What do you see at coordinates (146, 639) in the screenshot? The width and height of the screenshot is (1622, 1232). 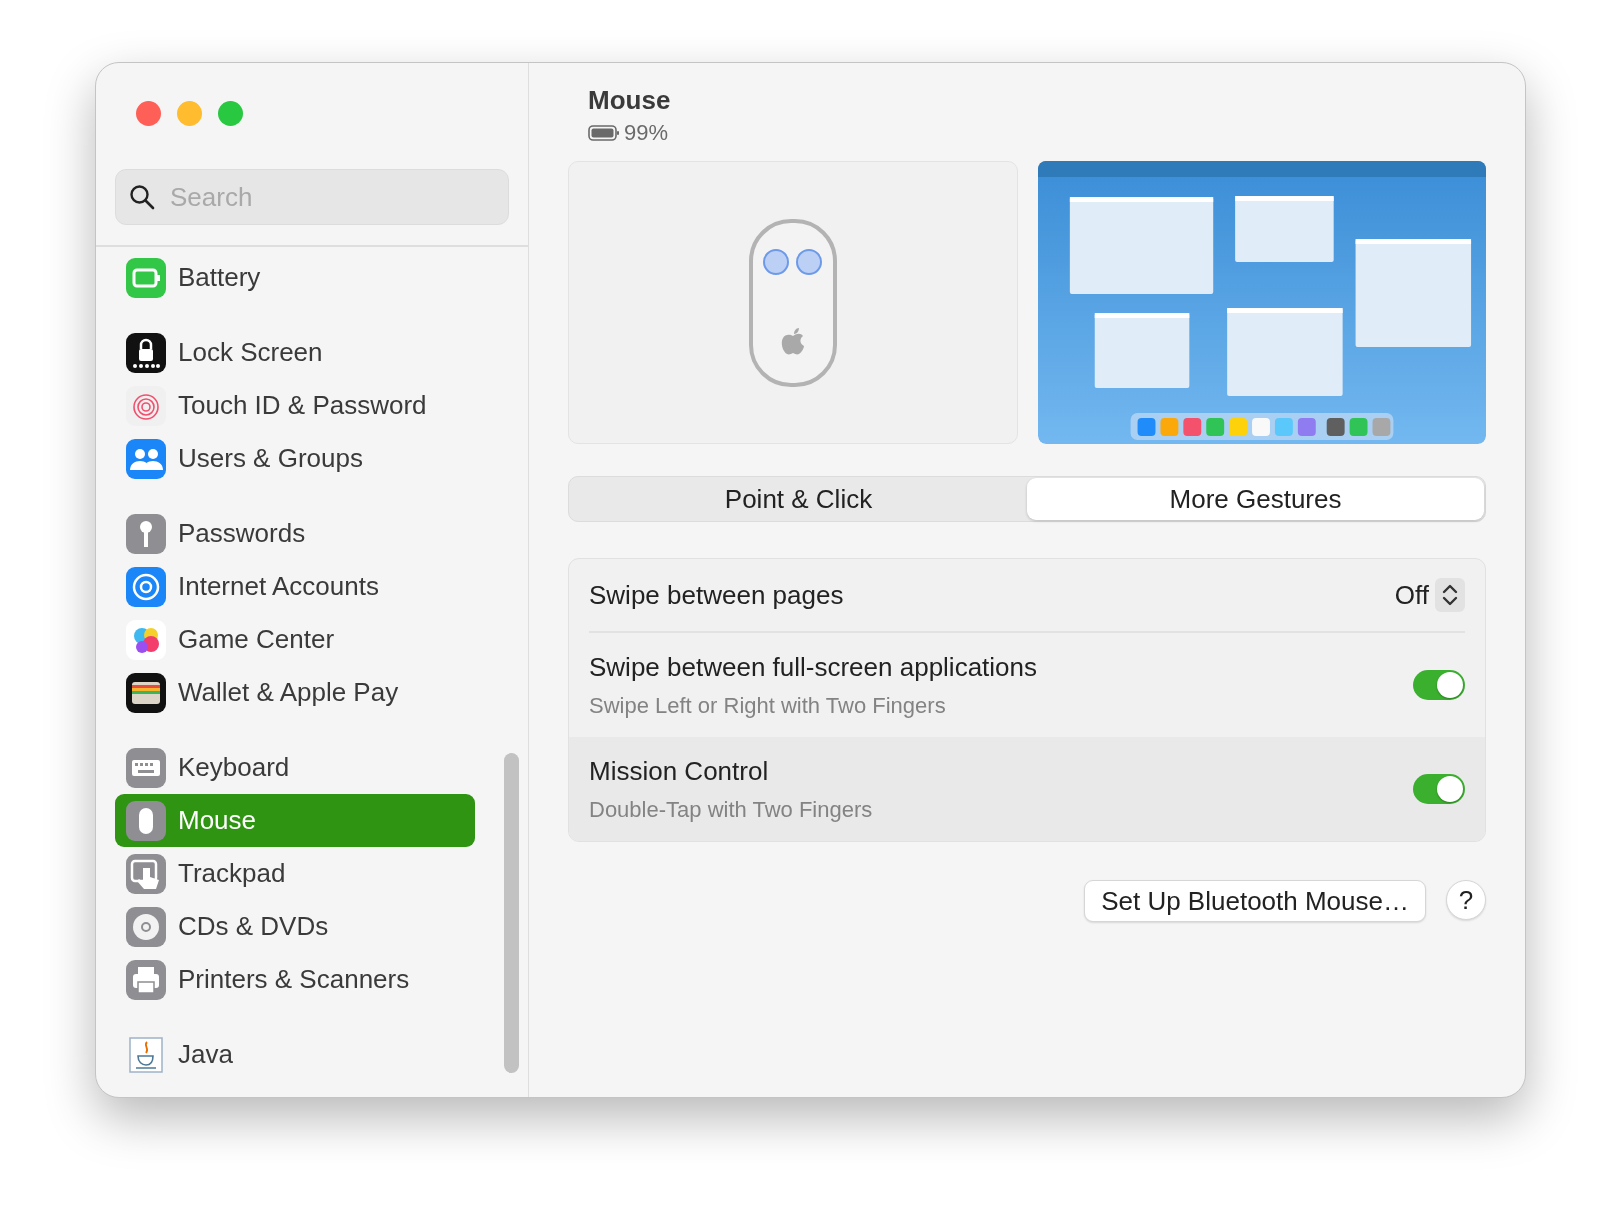 I see `bubbles-icon` at bounding box center [146, 639].